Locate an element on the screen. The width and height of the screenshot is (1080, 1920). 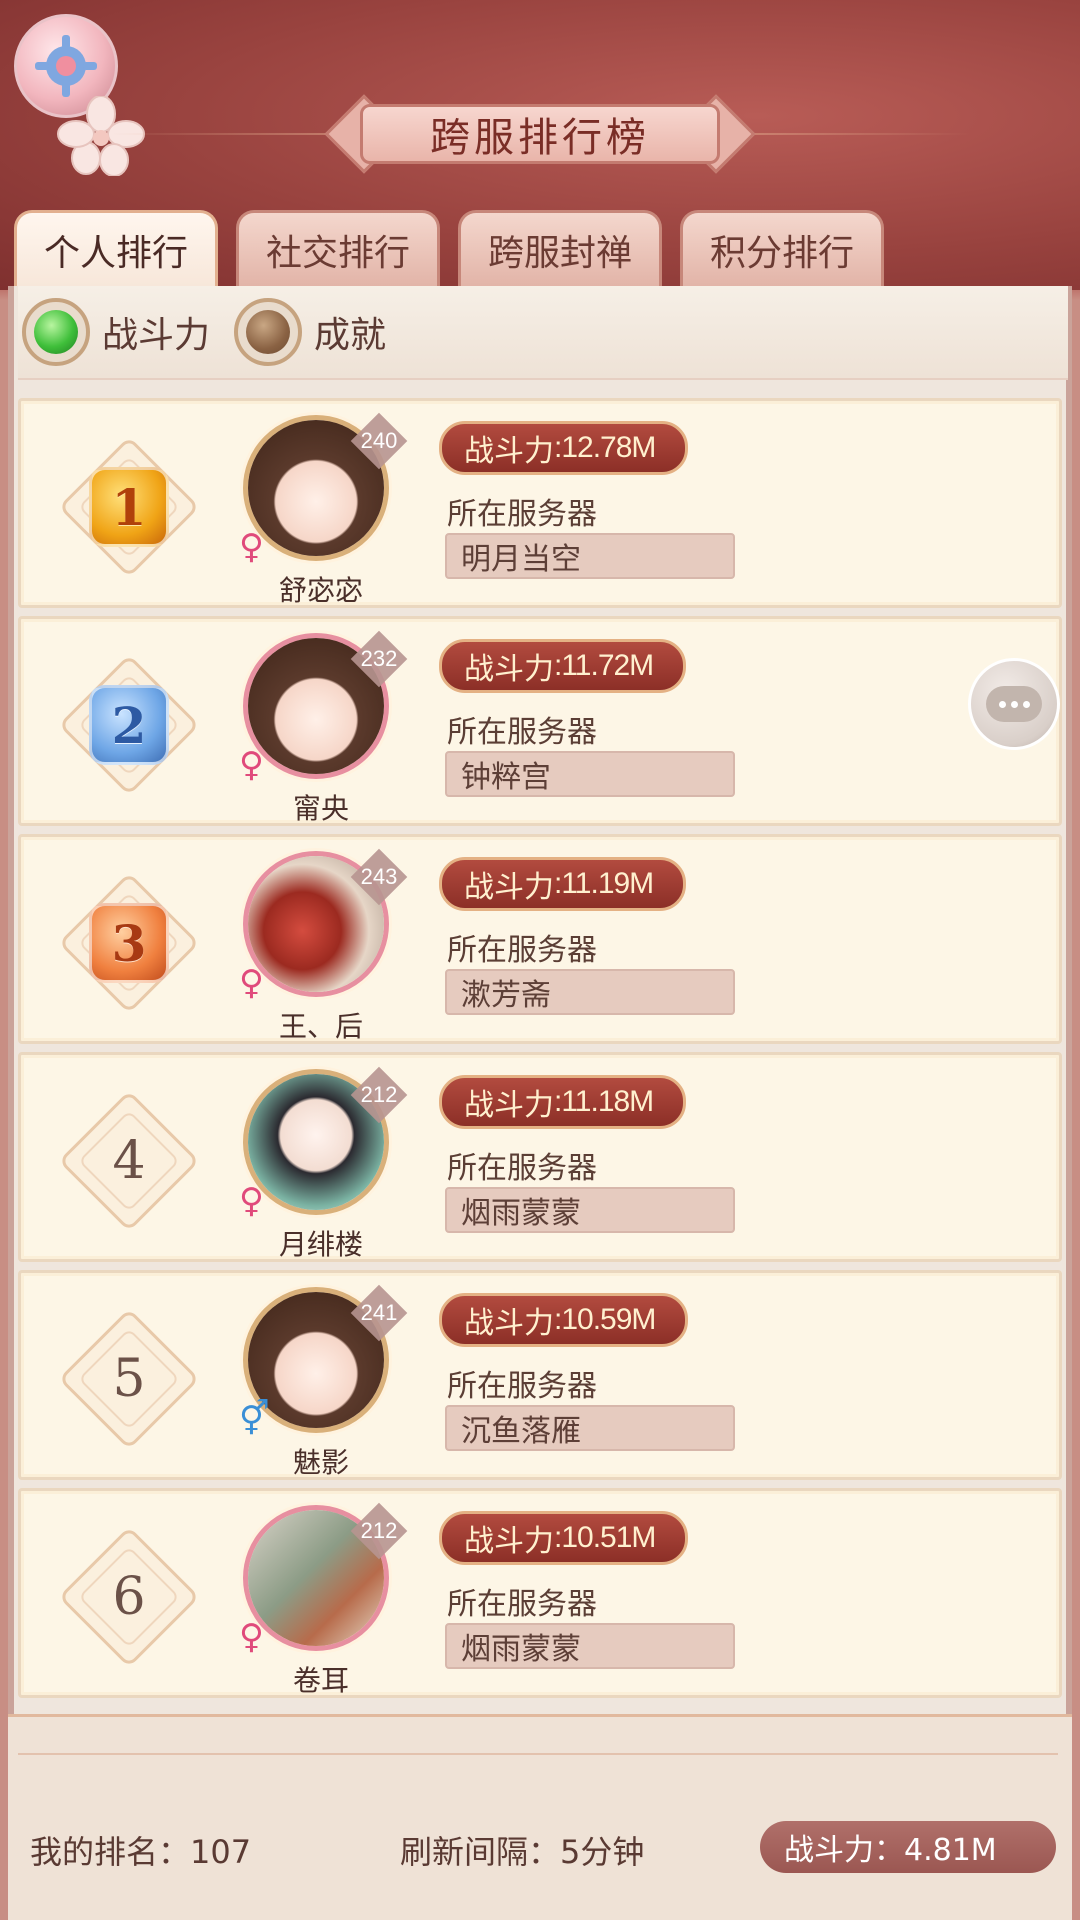
radio-achievement is located at coordinates (268, 332).